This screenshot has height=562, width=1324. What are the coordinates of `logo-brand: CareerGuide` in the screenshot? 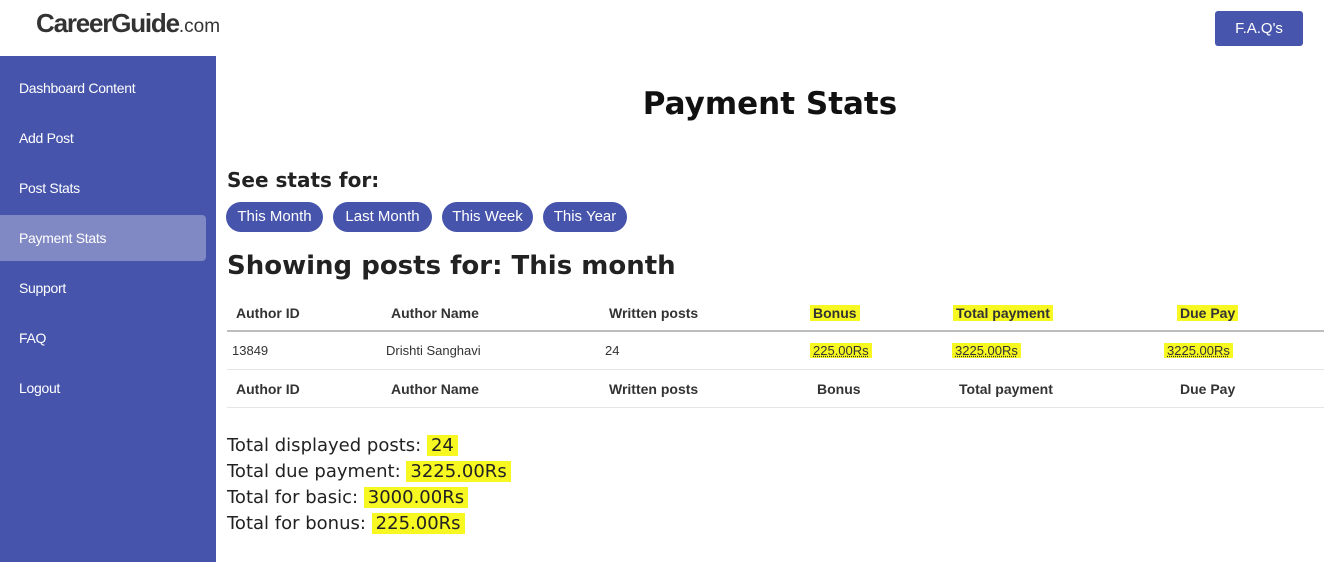 It's located at (108, 23).